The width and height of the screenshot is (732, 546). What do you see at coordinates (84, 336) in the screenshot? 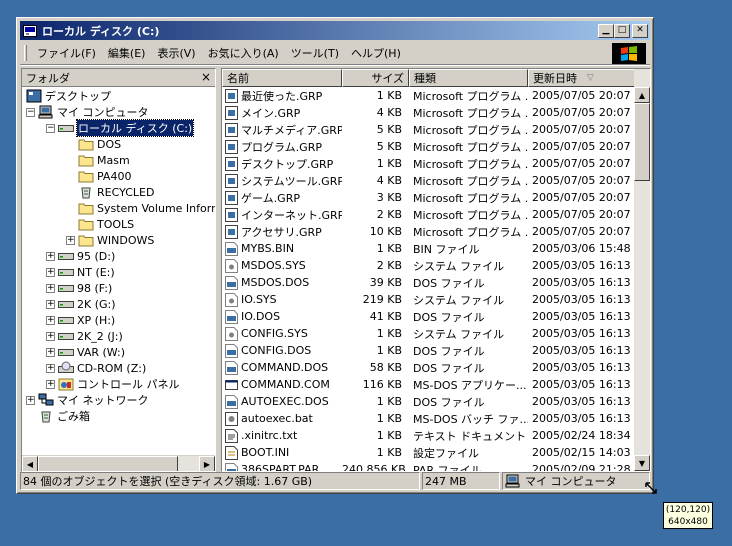
I see `tree-node: +2K_2 (J:)` at bounding box center [84, 336].